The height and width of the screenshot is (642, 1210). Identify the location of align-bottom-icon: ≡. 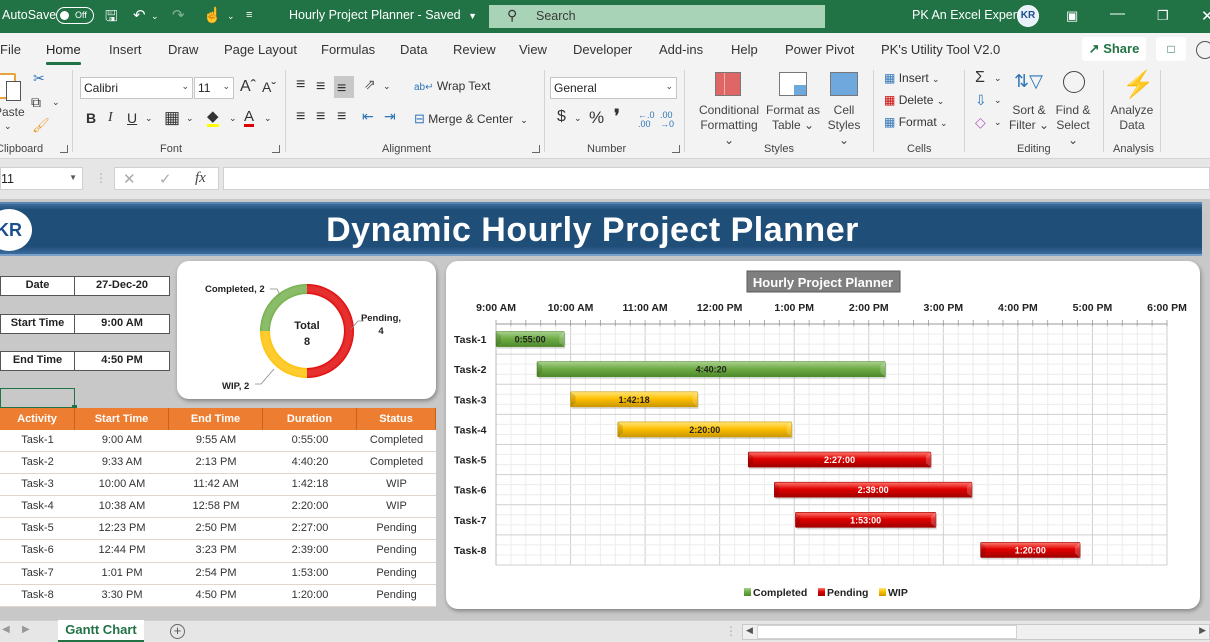
(344, 87).